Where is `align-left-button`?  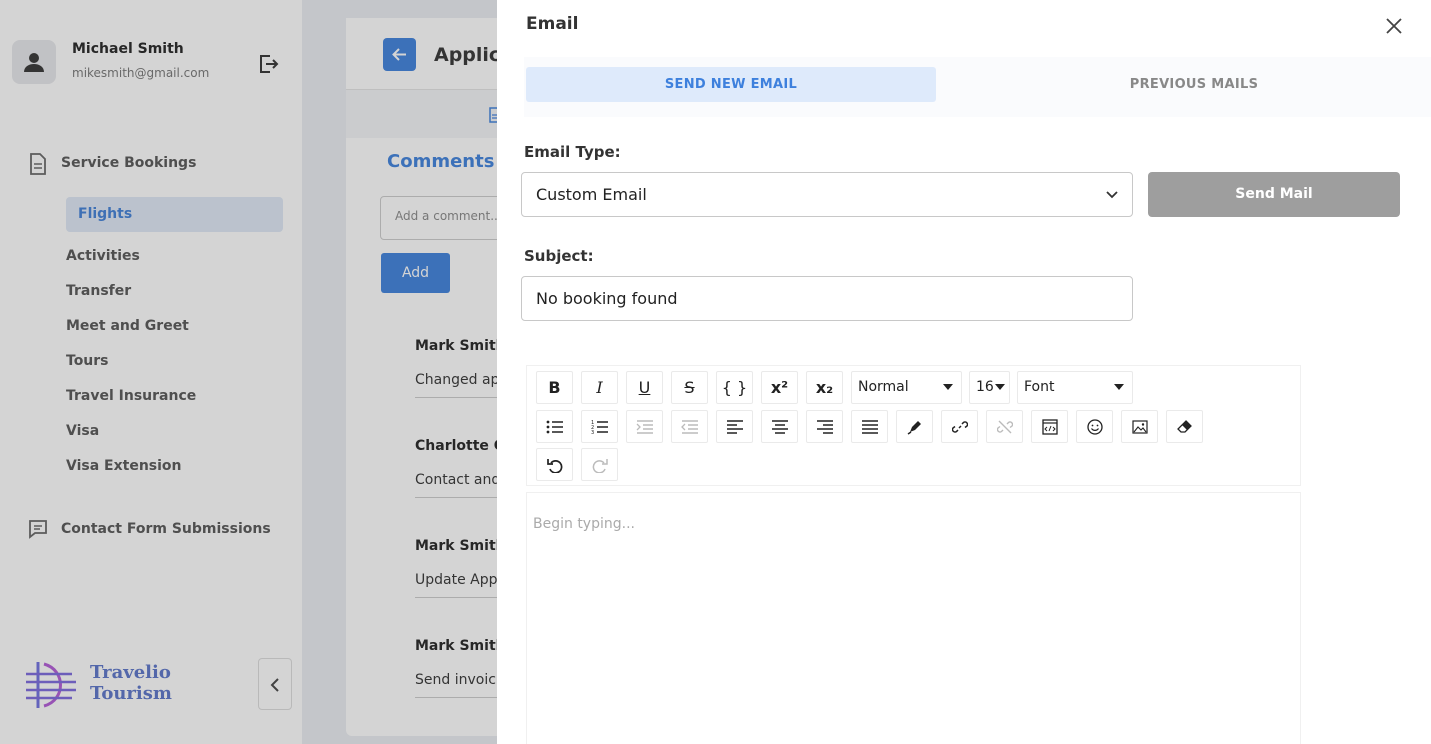
align-left-button is located at coordinates (734, 426).